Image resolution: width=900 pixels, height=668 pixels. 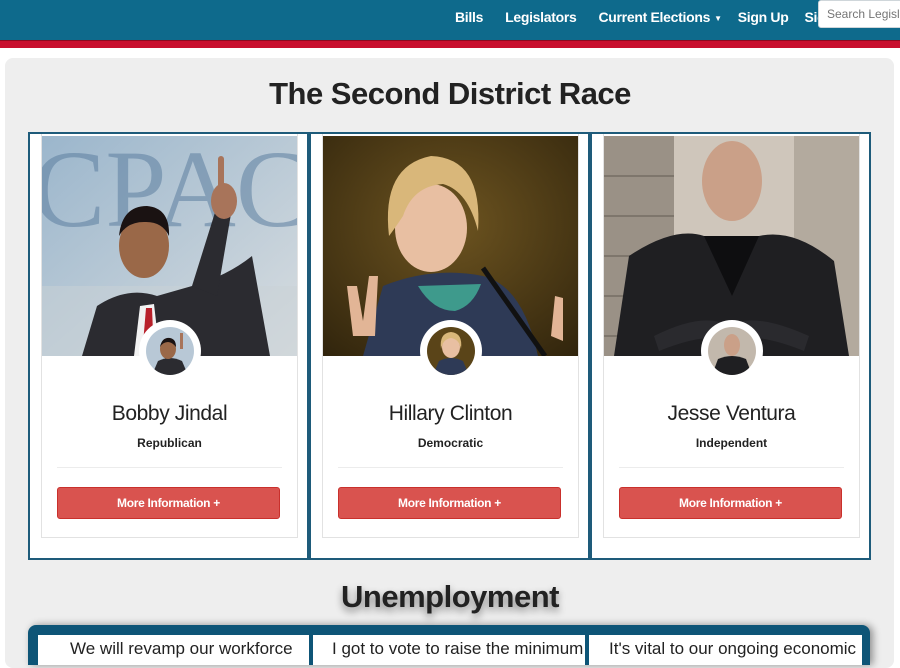 What do you see at coordinates (449, 503) in the screenshot?
I see `more-information-button-2: More Information +` at bounding box center [449, 503].